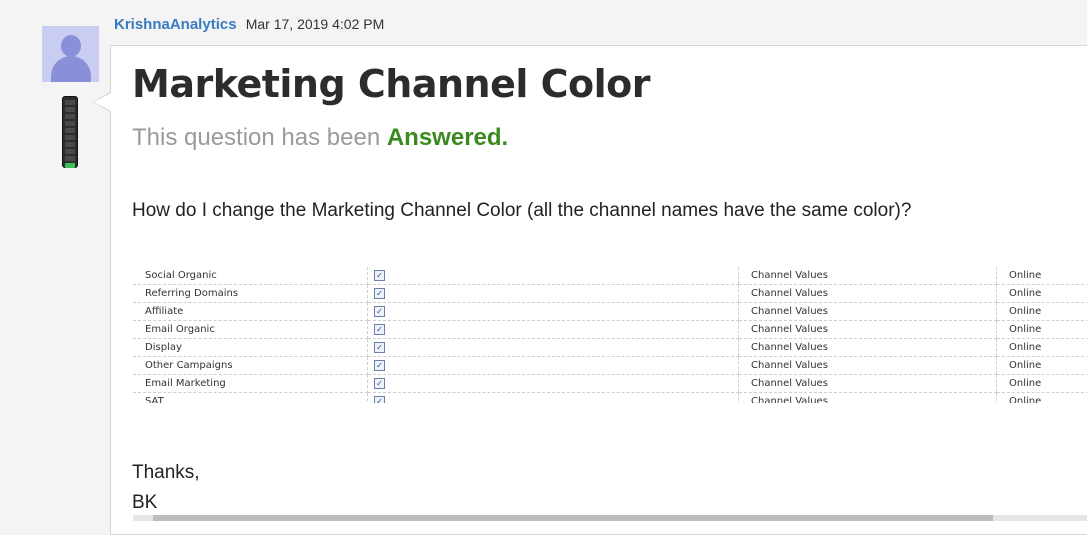  What do you see at coordinates (391, 84) in the screenshot?
I see `question-title: Marketing Channel Color` at bounding box center [391, 84].